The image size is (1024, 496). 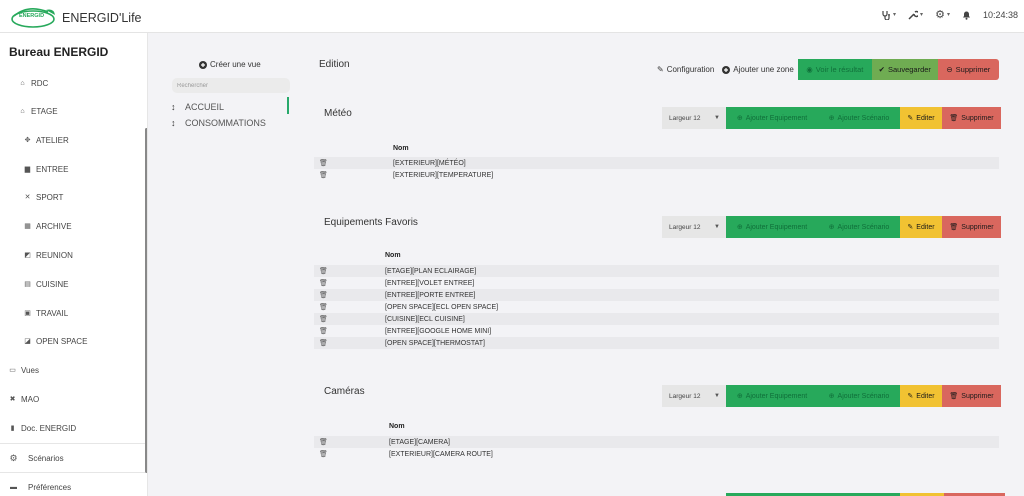 I want to click on delete-button: ⊖ Supprimer, so click(x=968, y=69).